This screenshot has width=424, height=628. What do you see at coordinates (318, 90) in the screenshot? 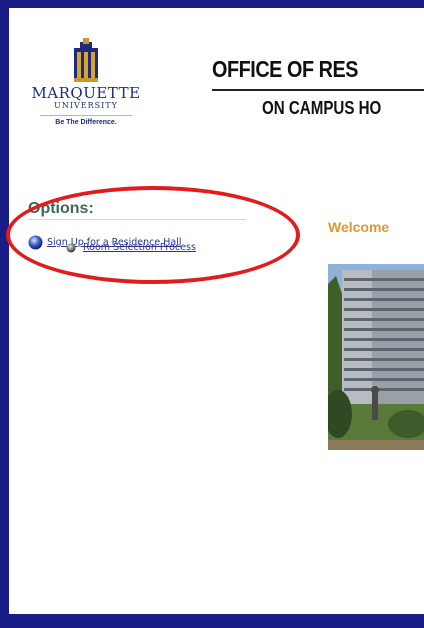
I see `title-divider` at bounding box center [318, 90].